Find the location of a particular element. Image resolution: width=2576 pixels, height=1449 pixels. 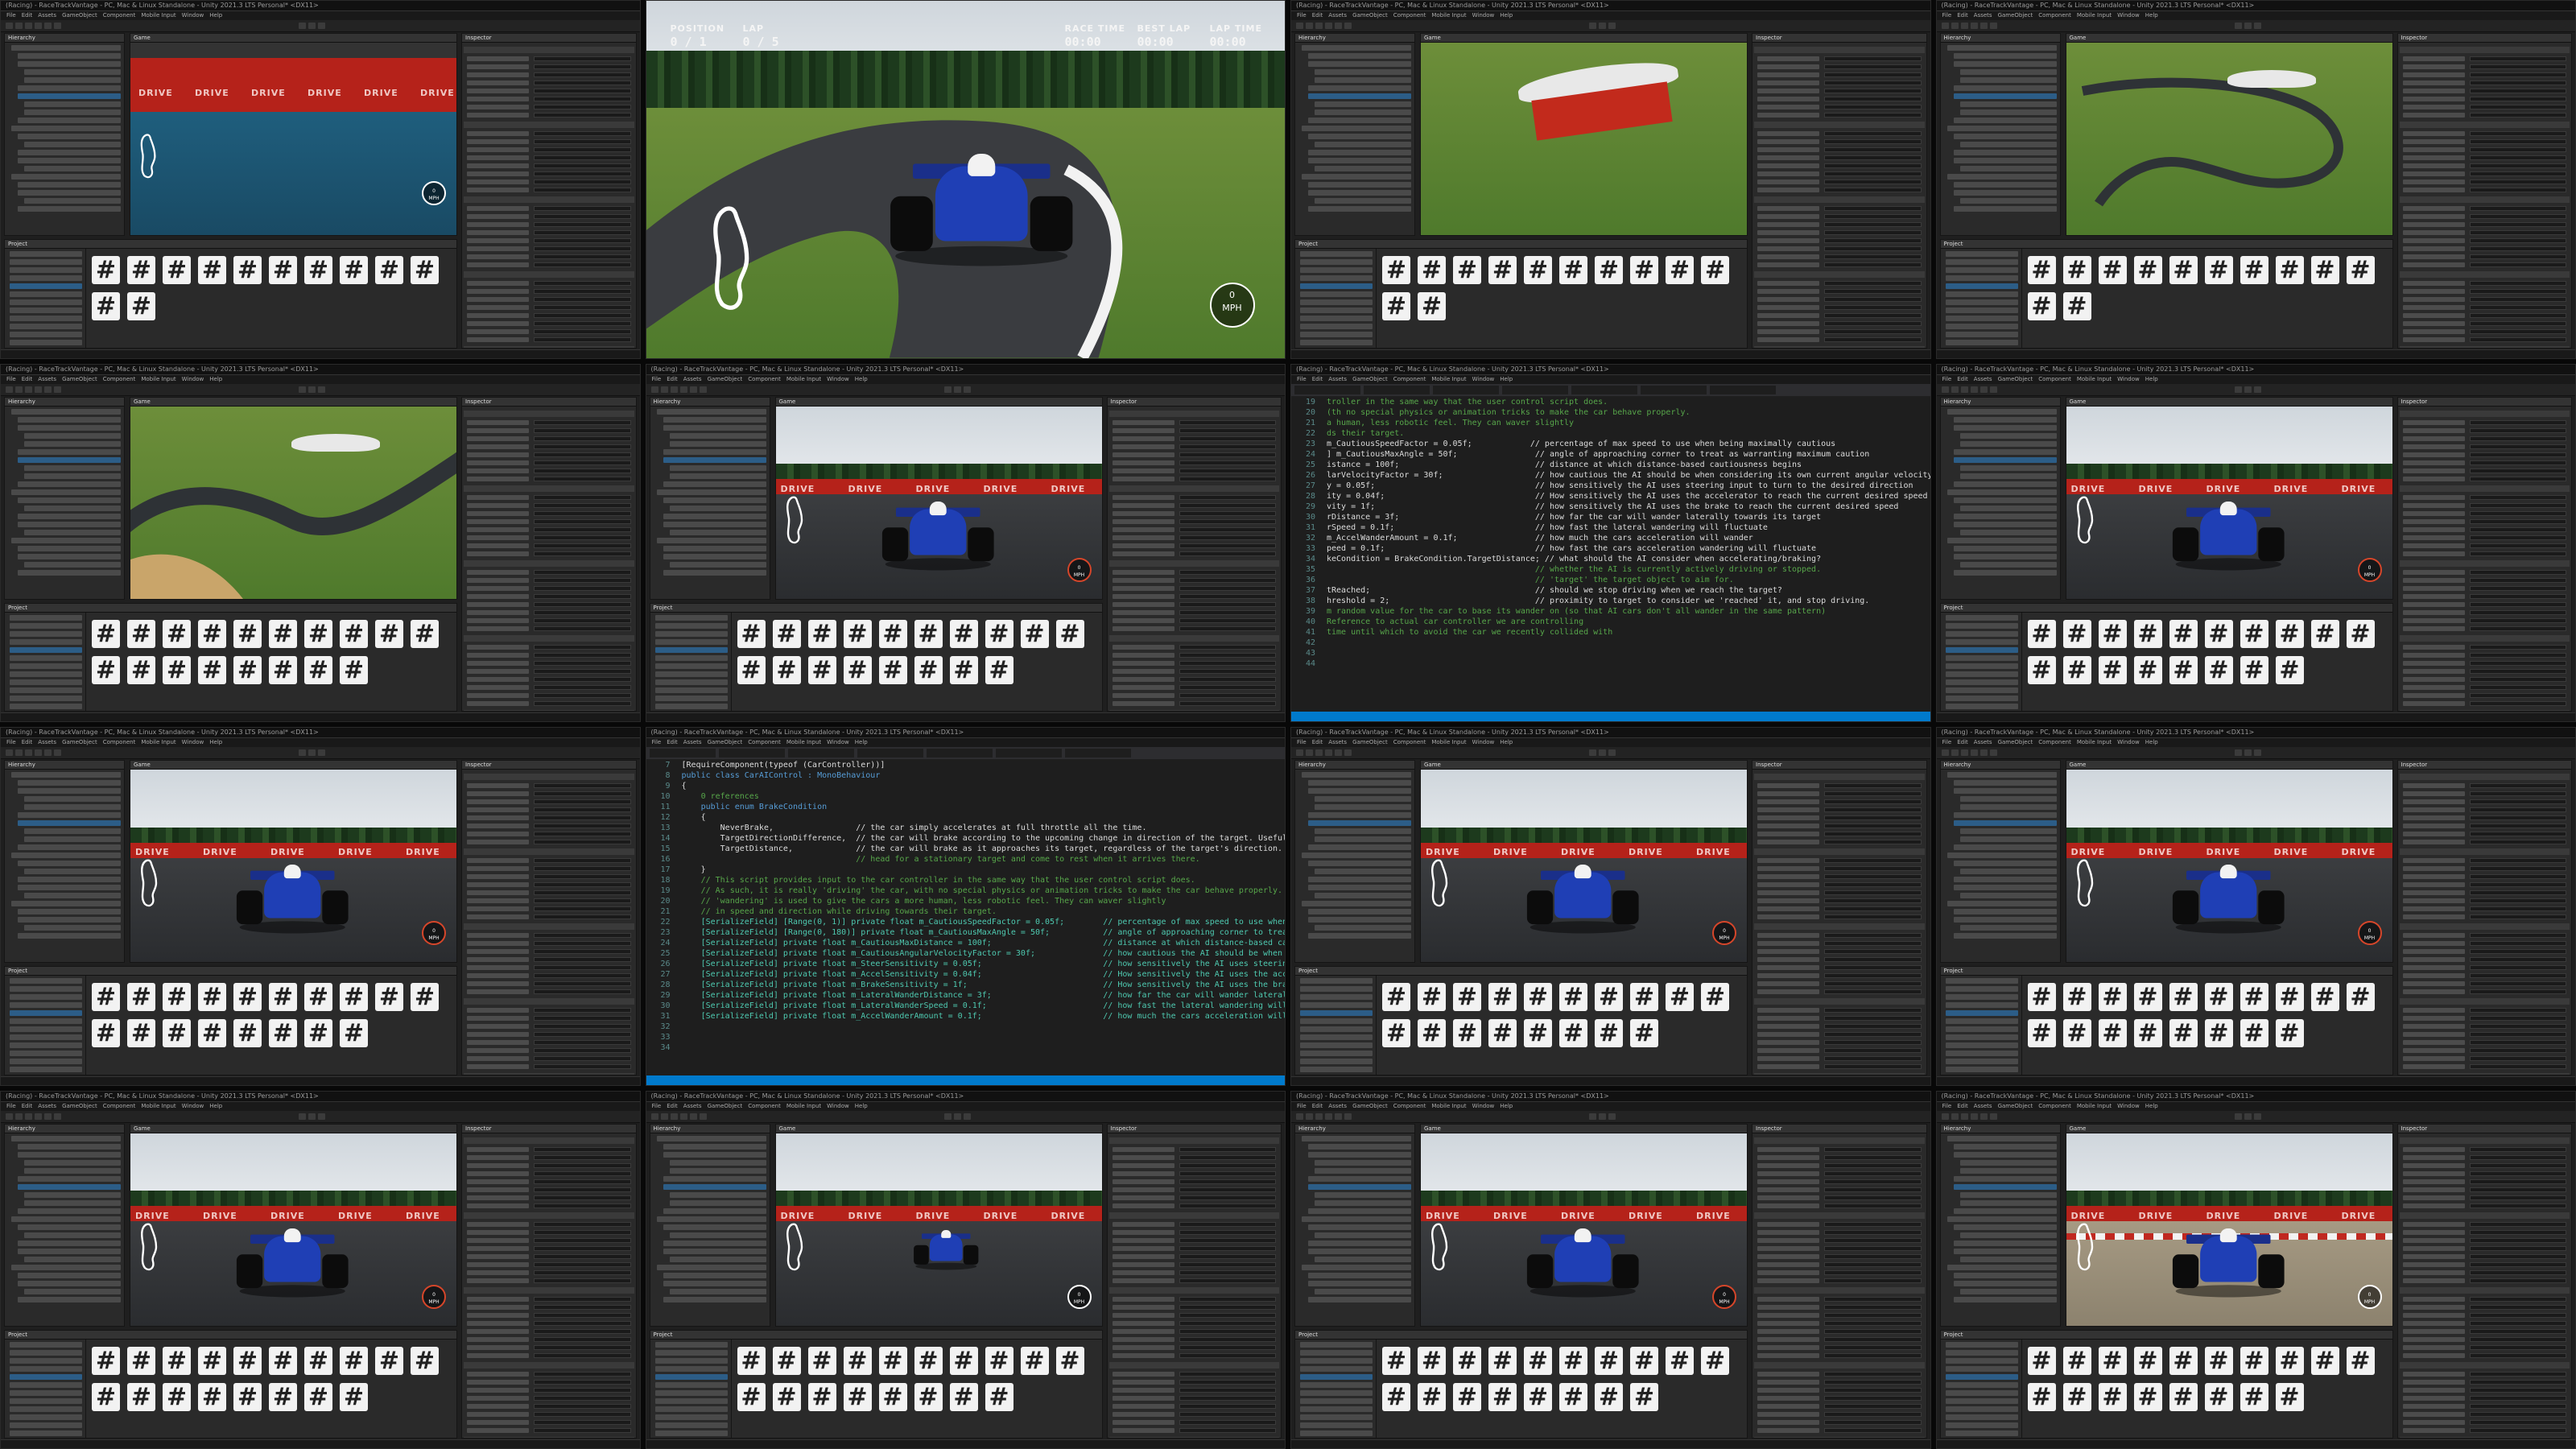

menu-item: GameObject is located at coordinates (1370, 15).